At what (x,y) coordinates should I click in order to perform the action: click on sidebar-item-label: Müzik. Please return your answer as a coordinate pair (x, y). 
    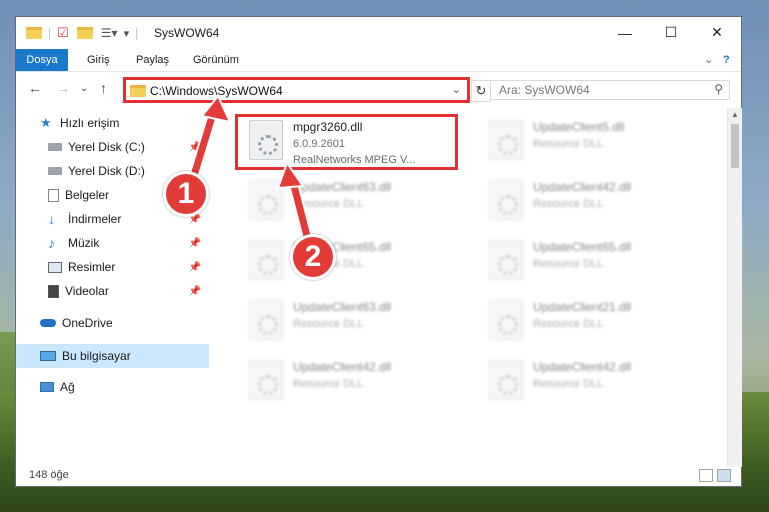
    Looking at the image, I should click on (84, 243).